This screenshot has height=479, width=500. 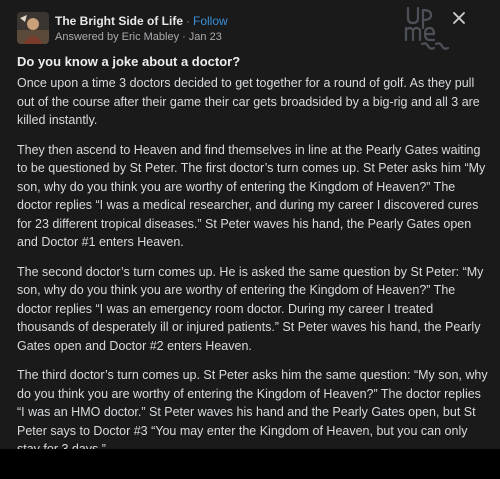 I want to click on question-title: Do you know a joke about a doctor?, so click(x=252, y=61).